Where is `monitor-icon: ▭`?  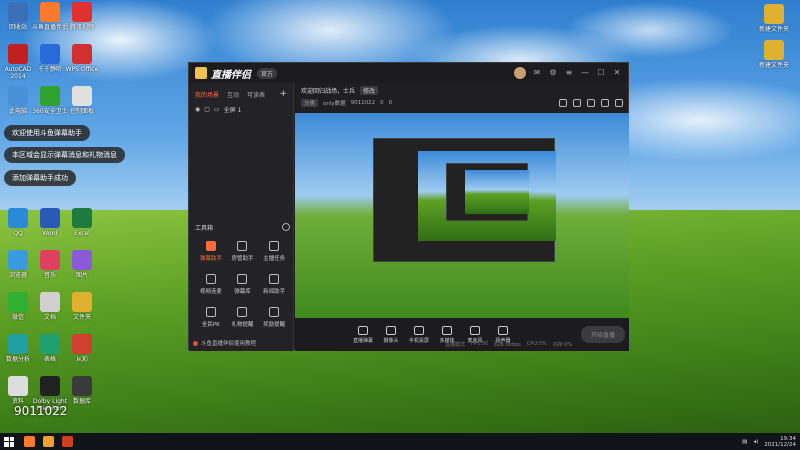 monitor-icon: ▭ is located at coordinates (216, 109).